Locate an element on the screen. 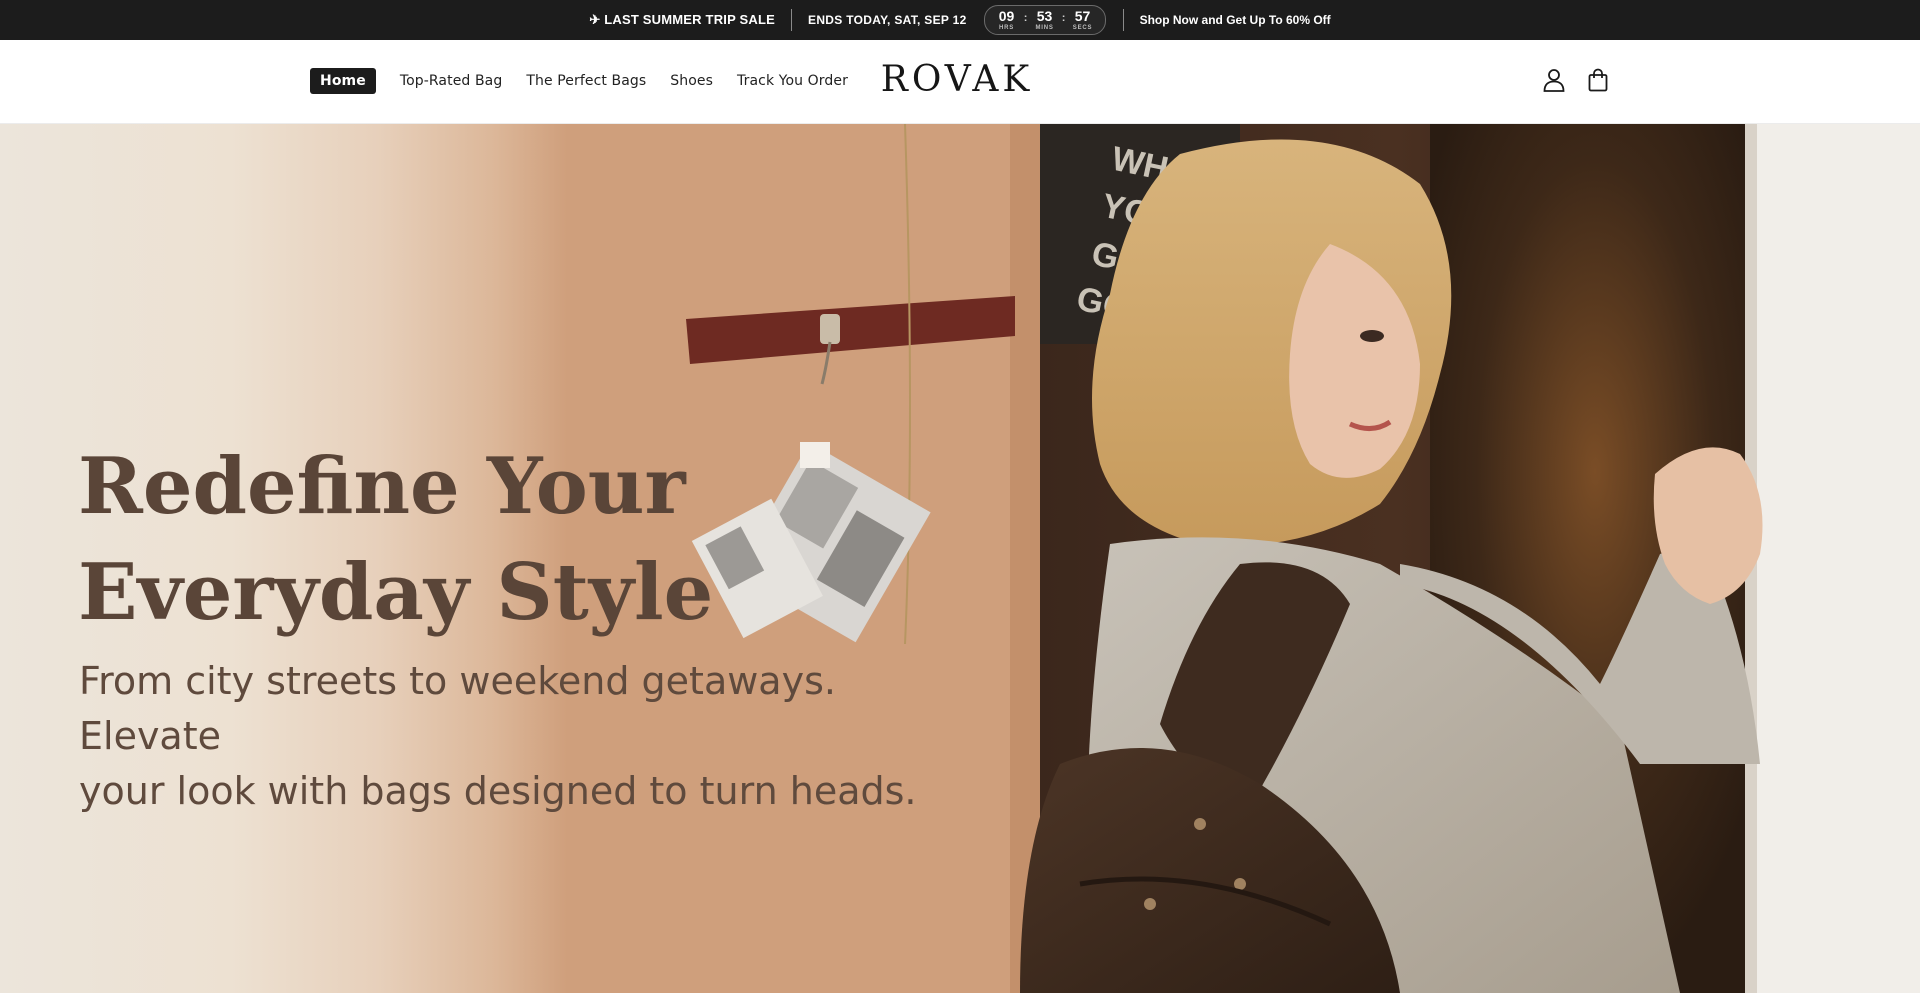 This screenshot has height=993, width=1920. hero-title-line-2: Everyday Style is located at coordinates (396, 592).